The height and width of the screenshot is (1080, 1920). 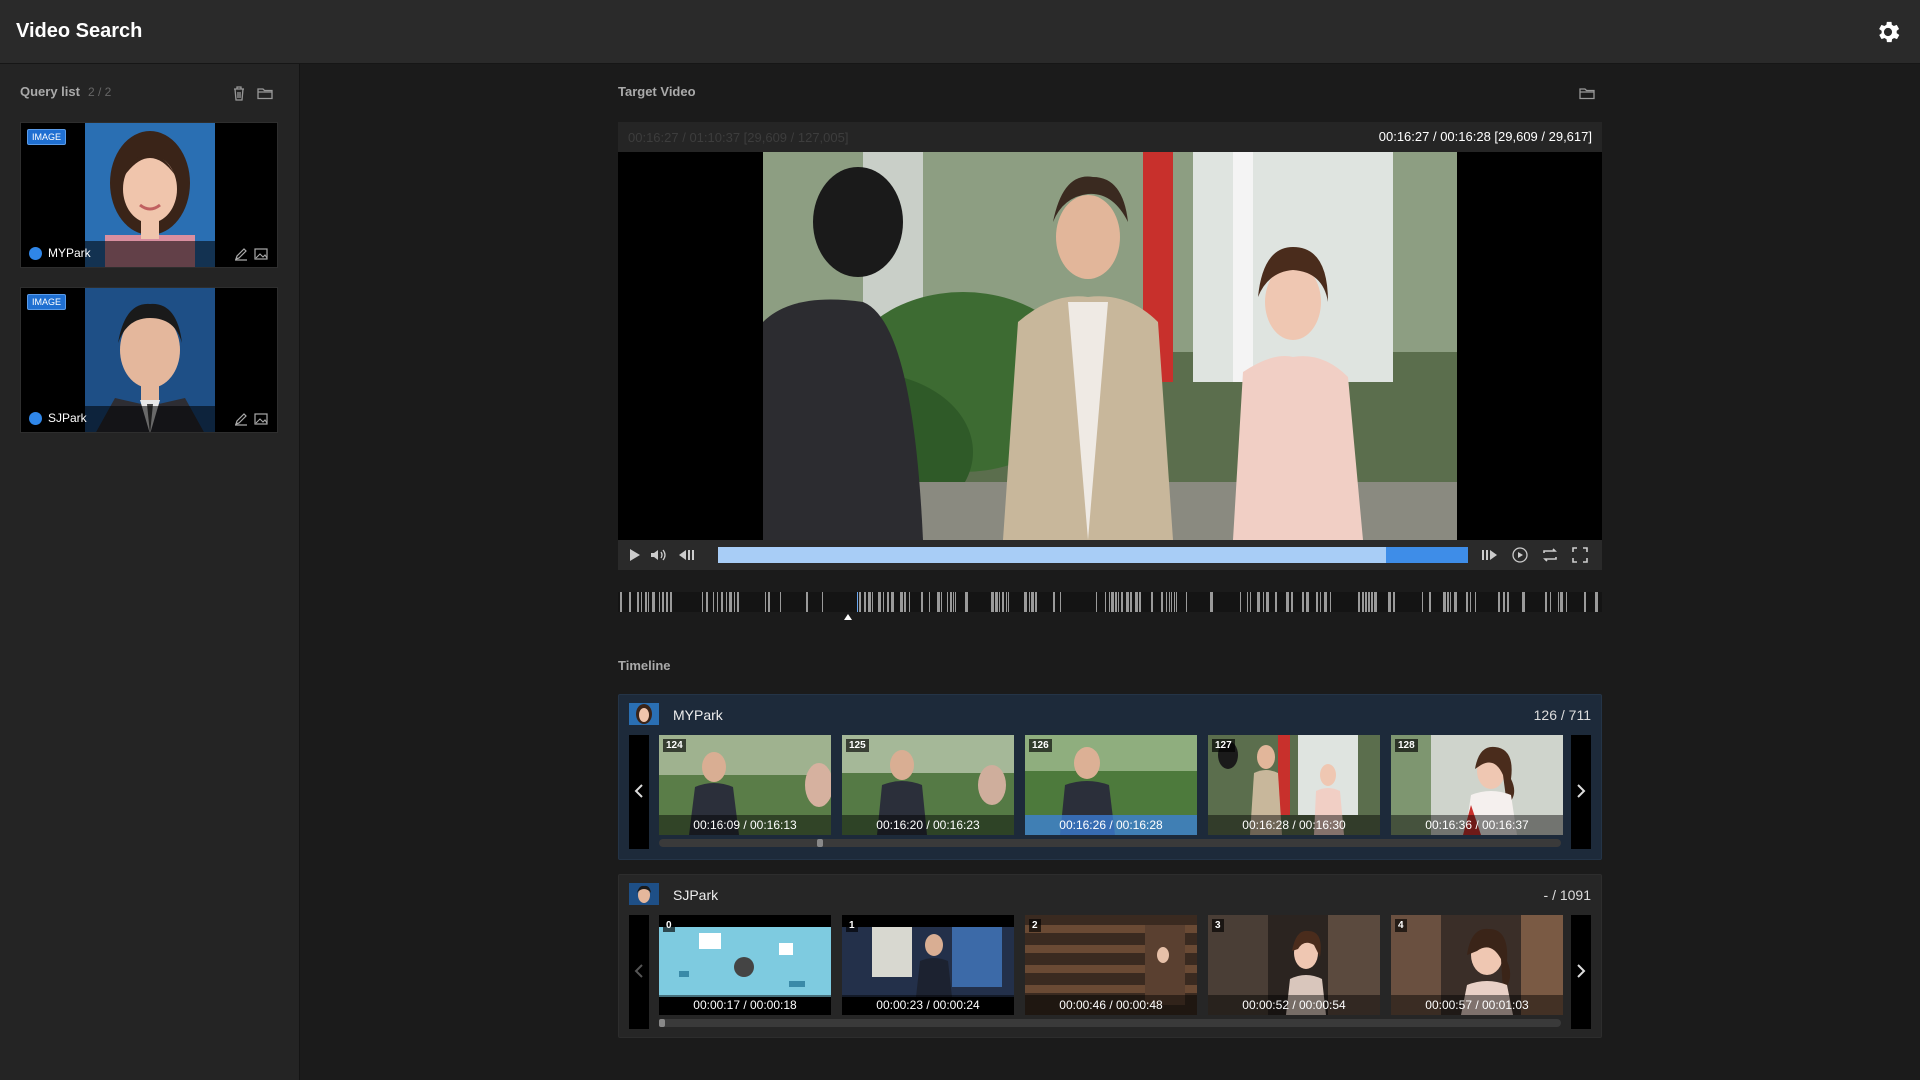 What do you see at coordinates (1294, 825) in the screenshot?
I see `thumb-time: 00:16:28 / 00:16:30` at bounding box center [1294, 825].